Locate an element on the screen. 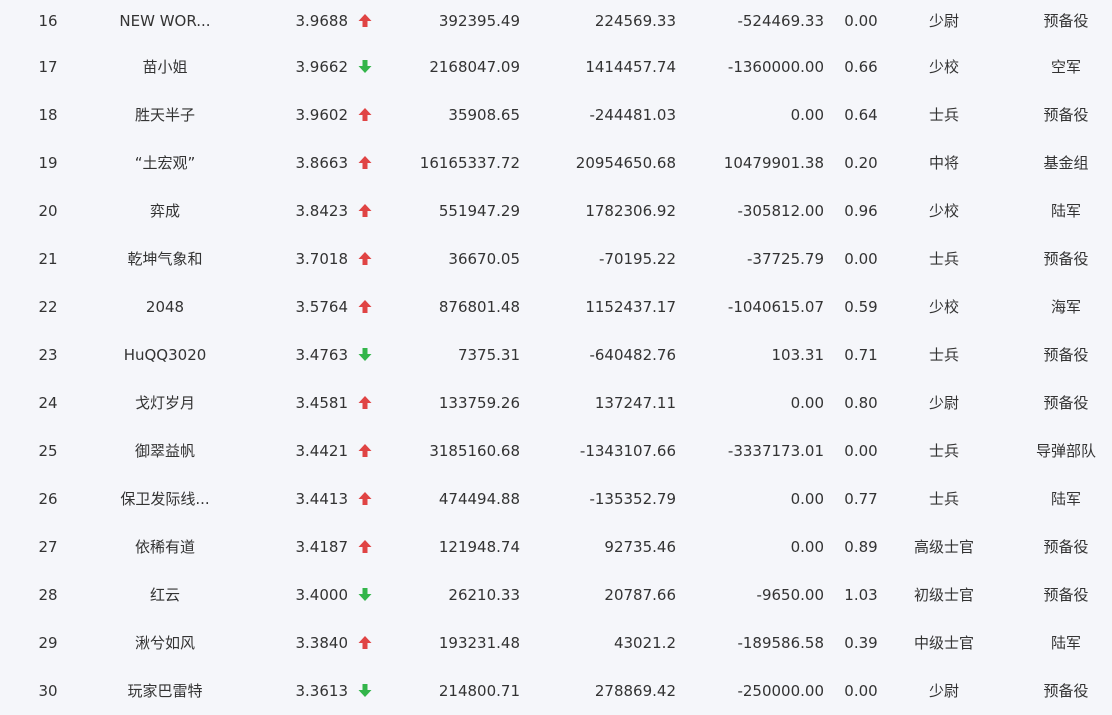 This screenshot has height=715, width=1112. rank-cell: 23 is located at coordinates (48, 355).